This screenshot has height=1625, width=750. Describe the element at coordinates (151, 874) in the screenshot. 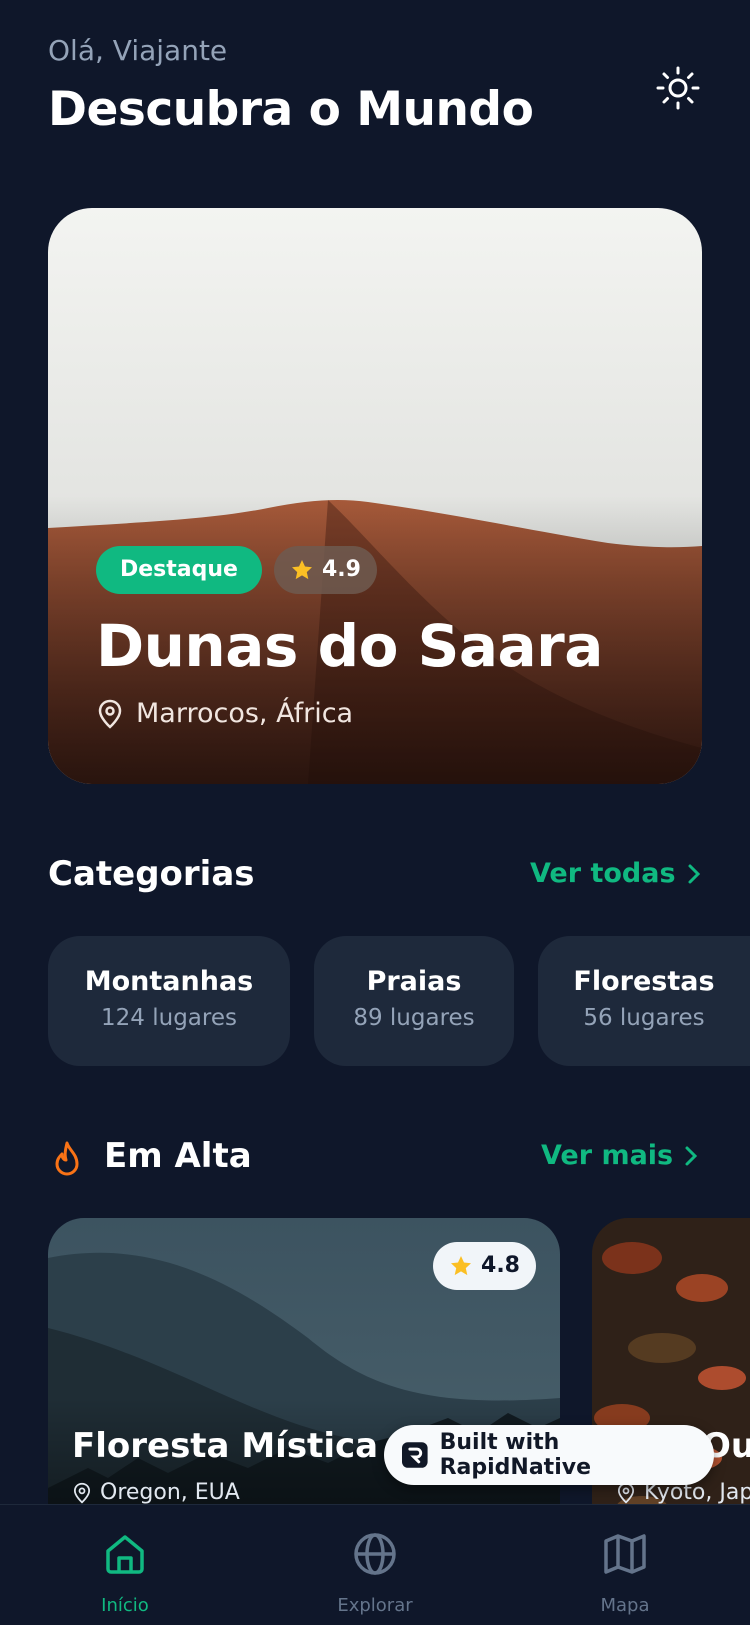

I see `categories-title: Categorias` at that location.